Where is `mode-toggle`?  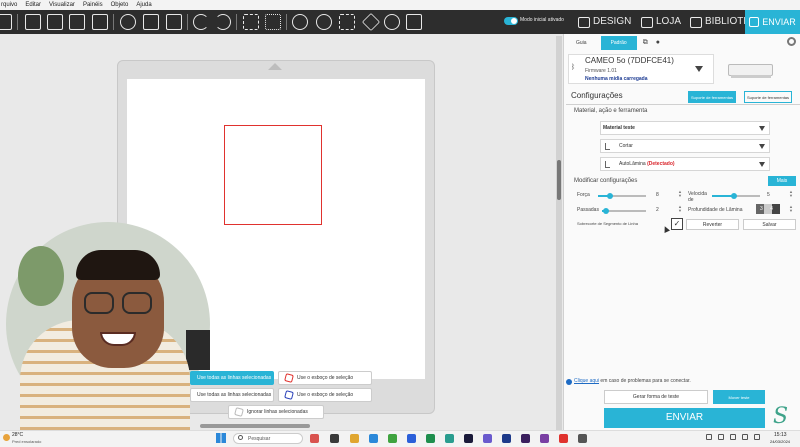 mode-toggle is located at coordinates (511, 21).